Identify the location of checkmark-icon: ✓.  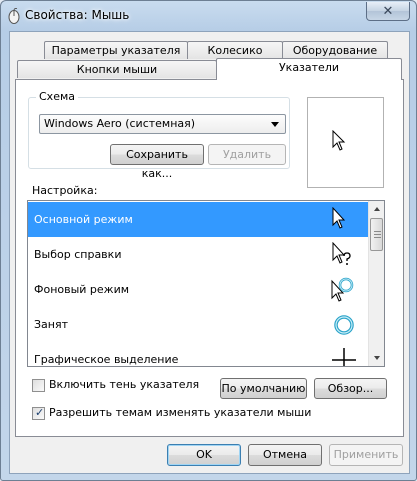
(40, 412).